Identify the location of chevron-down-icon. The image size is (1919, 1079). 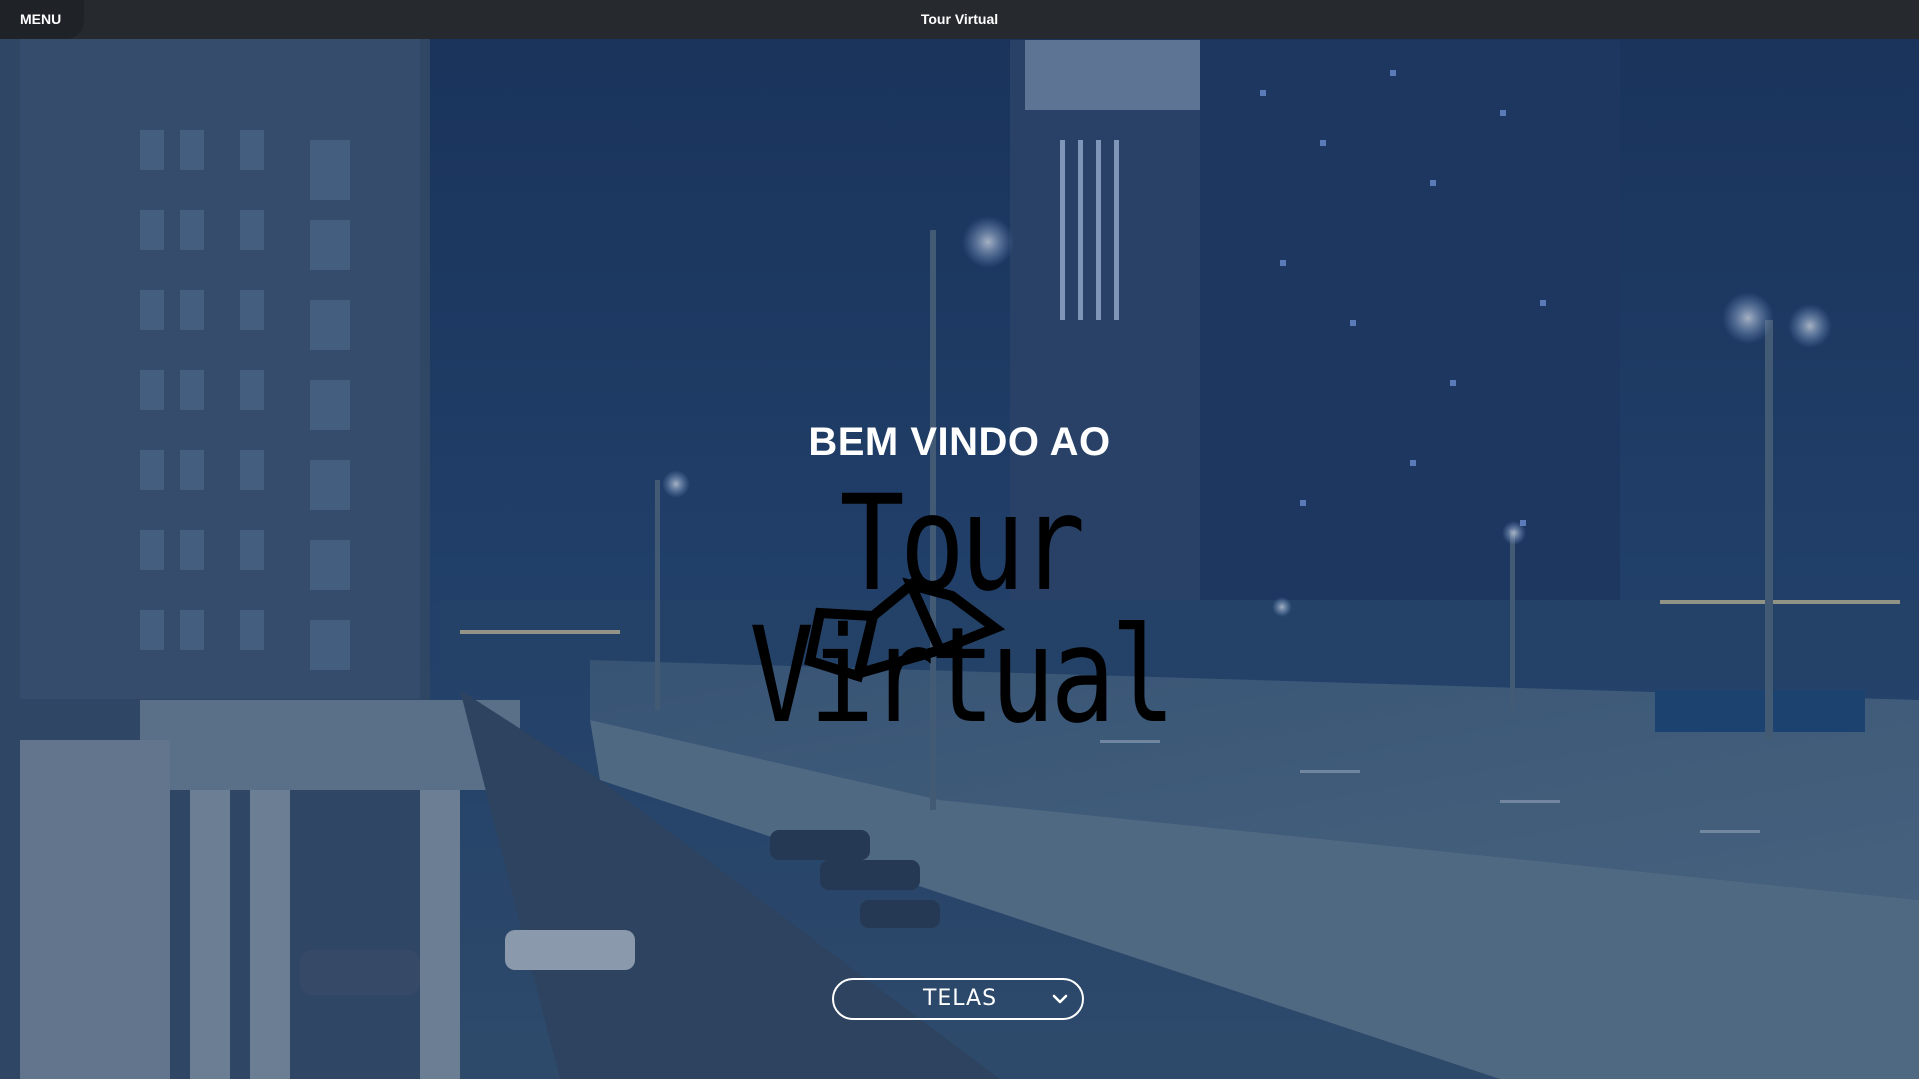
(1060, 999).